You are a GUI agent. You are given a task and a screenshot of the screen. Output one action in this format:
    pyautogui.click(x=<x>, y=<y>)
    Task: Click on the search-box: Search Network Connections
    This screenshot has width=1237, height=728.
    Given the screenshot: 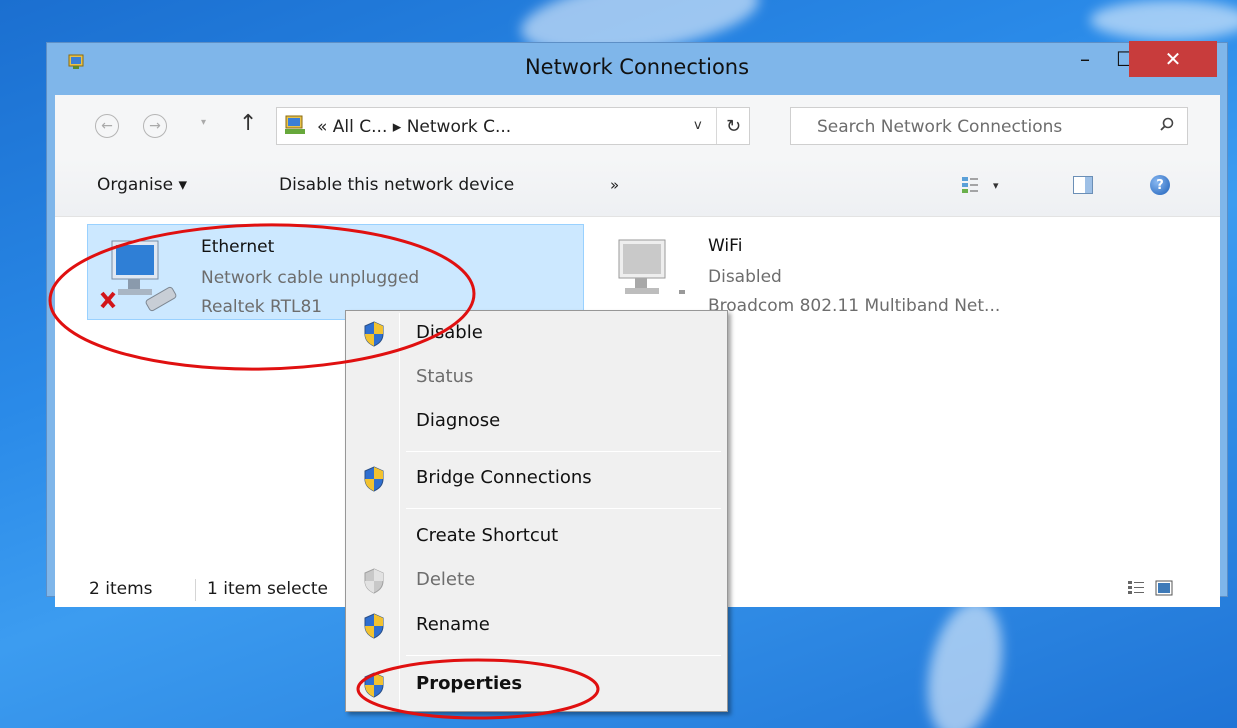 What is the action you would take?
    pyautogui.click(x=989, y=126)
    